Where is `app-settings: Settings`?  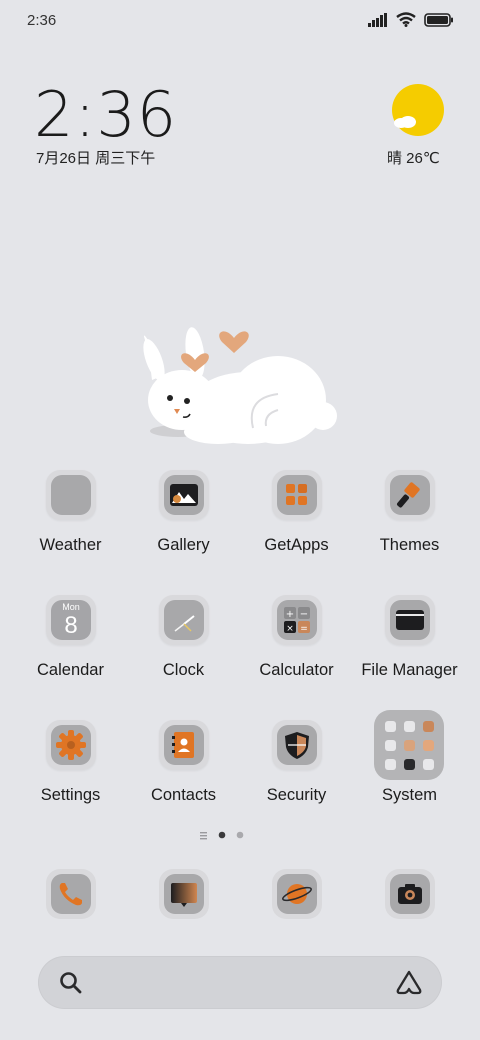
app-settings: Settings is located at coordinates (70, 770).